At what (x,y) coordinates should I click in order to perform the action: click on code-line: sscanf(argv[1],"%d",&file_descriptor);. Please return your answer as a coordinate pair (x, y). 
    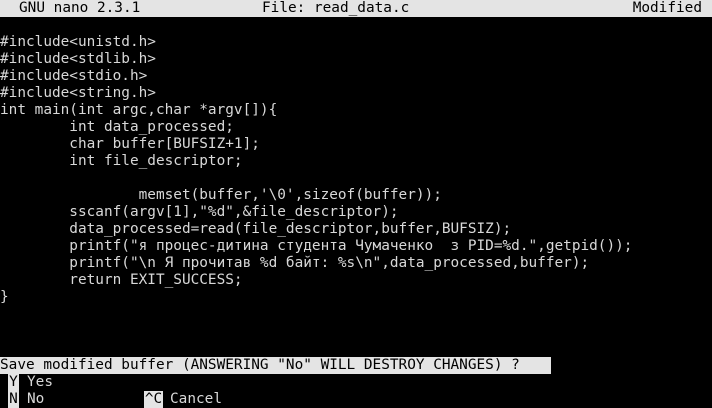
    Looking at the image, I should click on (356, 212).